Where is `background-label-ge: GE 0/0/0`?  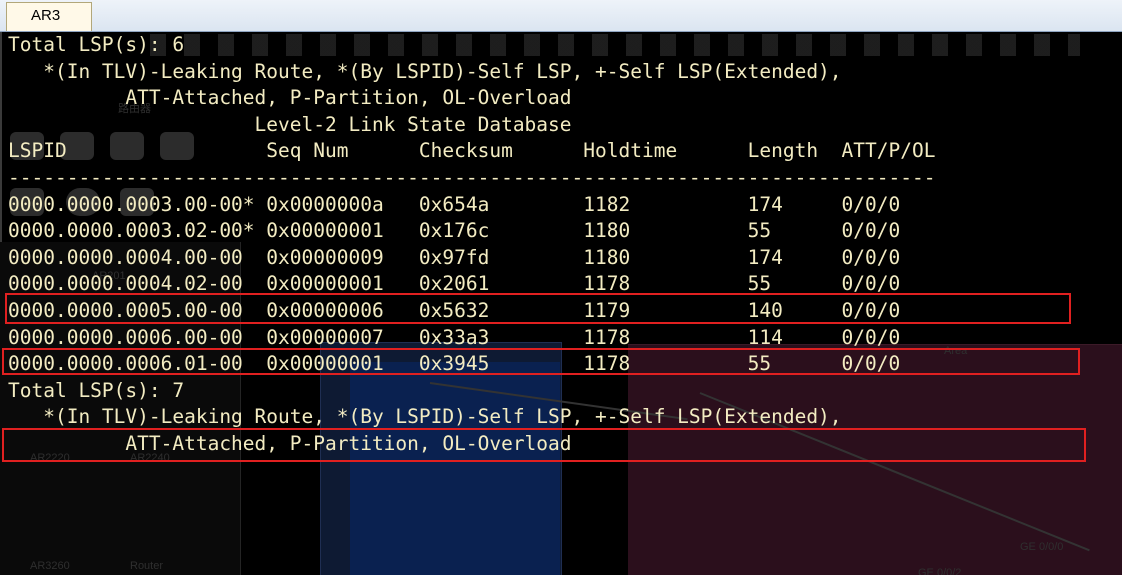 background-label-ge: GE 0/0/0 is located at coordinates (1042, 547).